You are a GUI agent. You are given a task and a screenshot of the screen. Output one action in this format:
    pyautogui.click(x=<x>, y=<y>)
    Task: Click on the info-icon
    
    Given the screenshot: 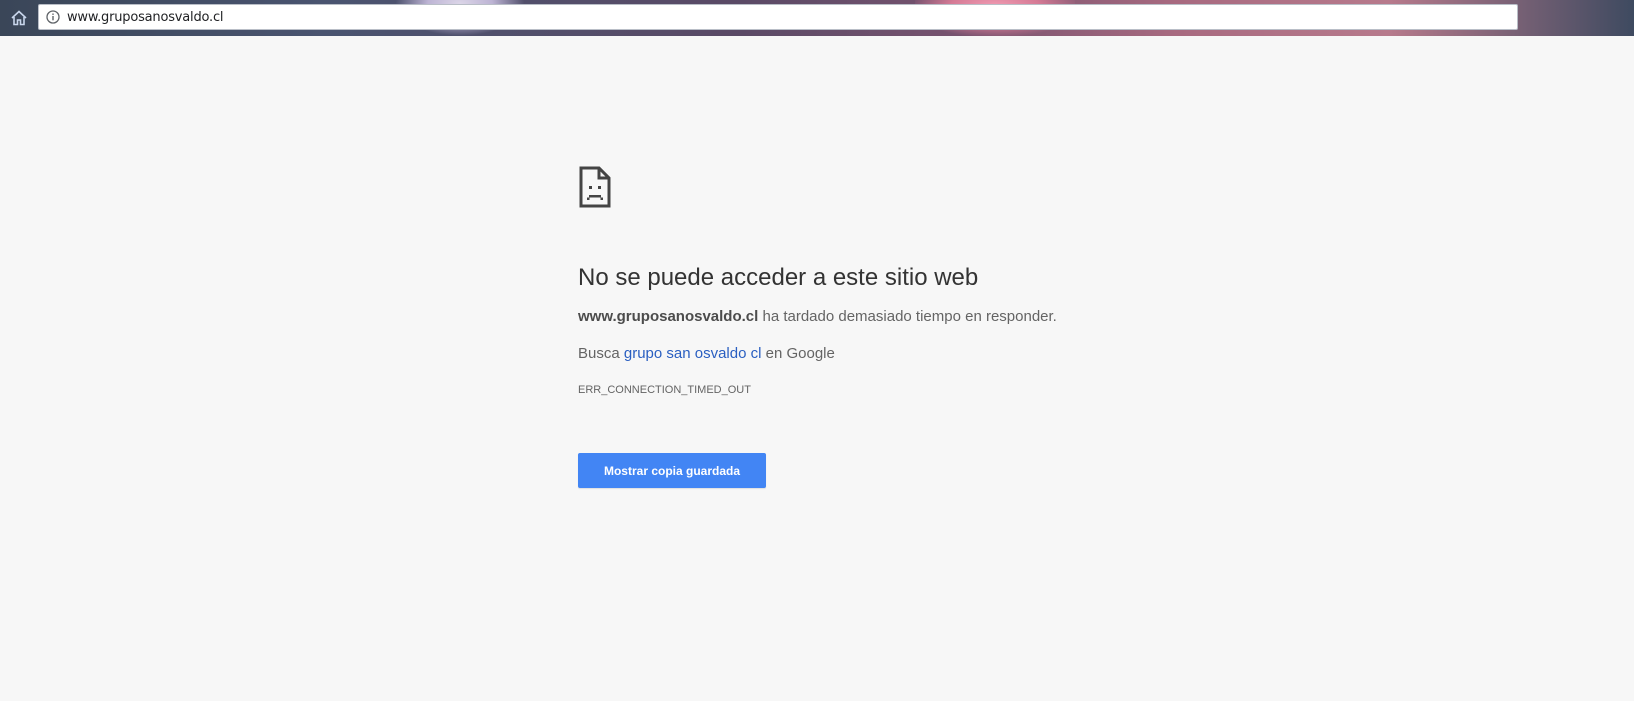 What is the action you would take?
    pyautogui.click(x=53, y=17)
    